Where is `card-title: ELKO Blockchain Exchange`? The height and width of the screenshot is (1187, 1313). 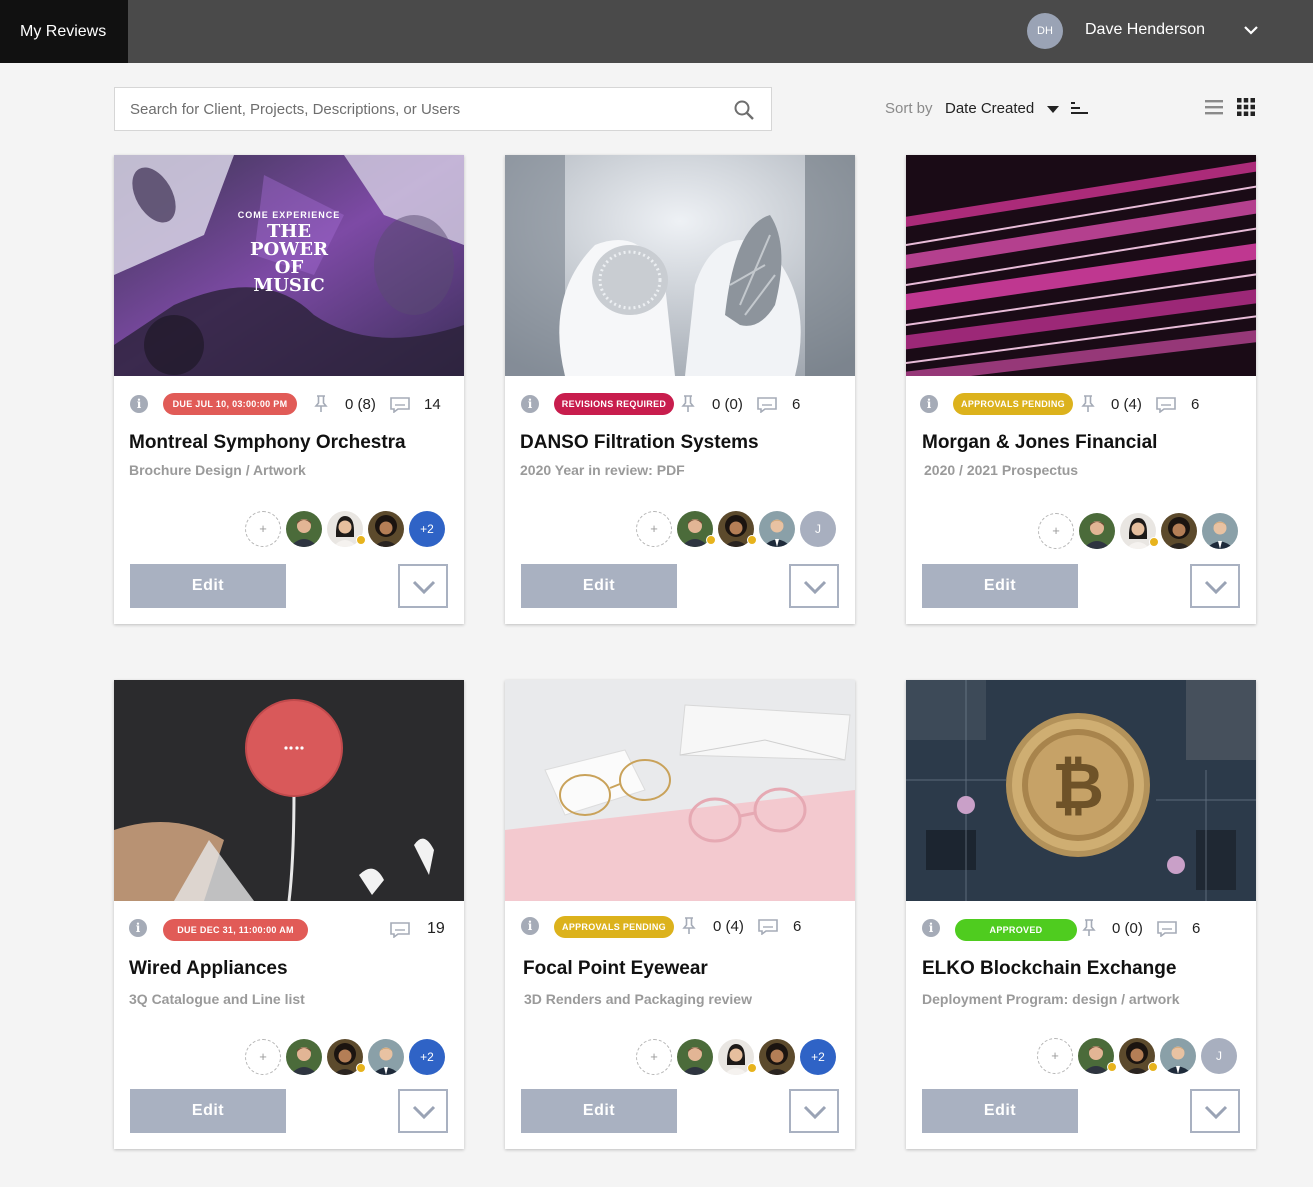 card-title: ELKO Blockchain Exchange is located at coordinates (1049, 969).